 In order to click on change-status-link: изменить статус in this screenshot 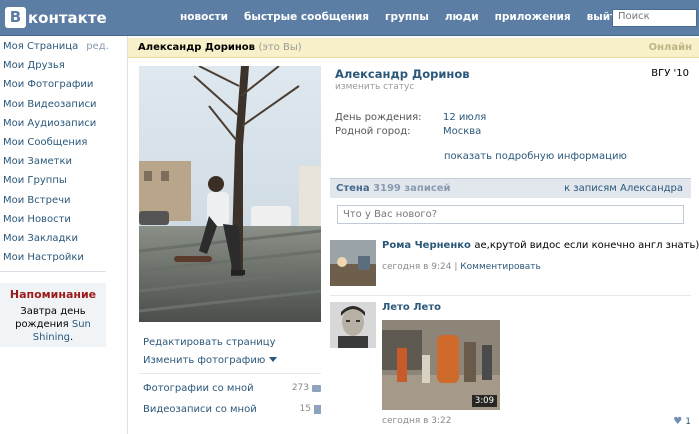, I will do `click(374, 87)`.